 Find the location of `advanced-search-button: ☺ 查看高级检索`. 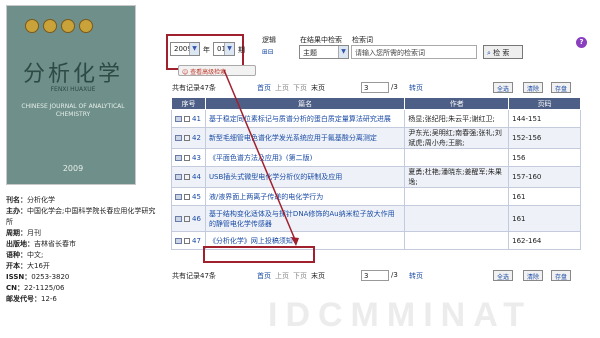

advanced-search-button: ☺ 查看高级检索 is located at coordinates (217, 70).